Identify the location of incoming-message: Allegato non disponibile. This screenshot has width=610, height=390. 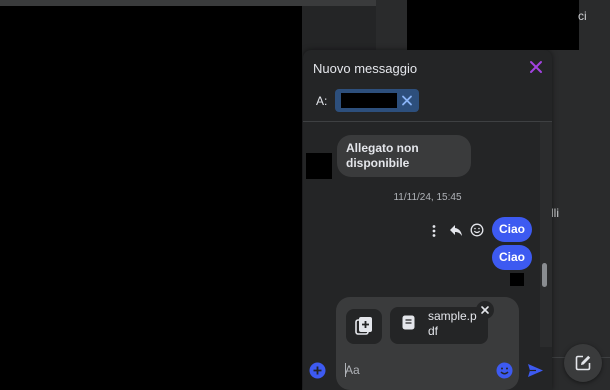
(404, 156).